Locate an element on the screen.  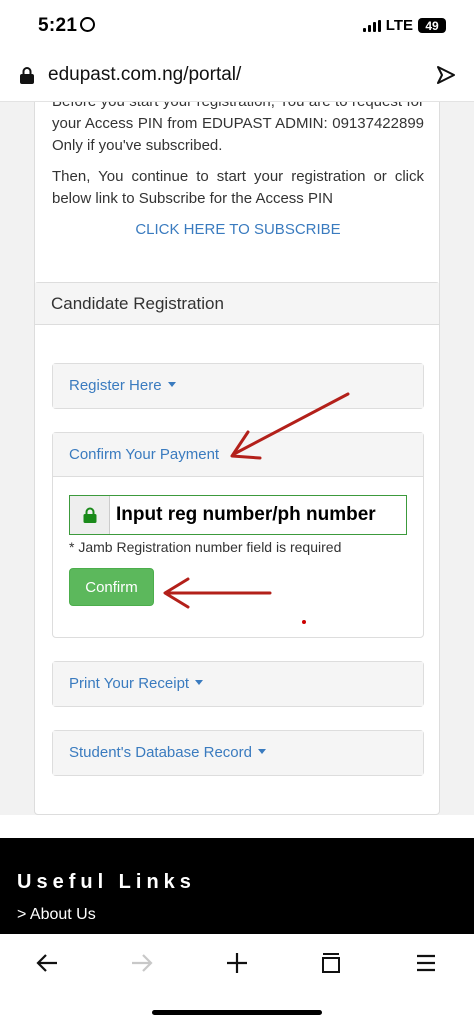
input-lock-addon is located at coordinates (90, 515).